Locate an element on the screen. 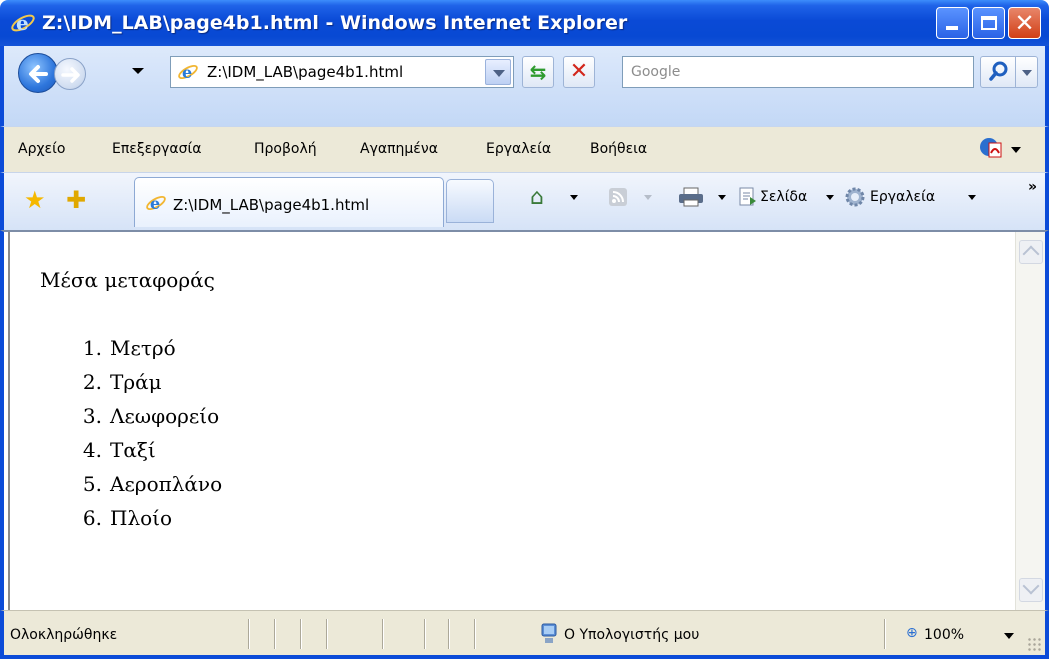  address-field: e Z:\IDM_LAB\page4b1.html is located at coordinates (342, 72).